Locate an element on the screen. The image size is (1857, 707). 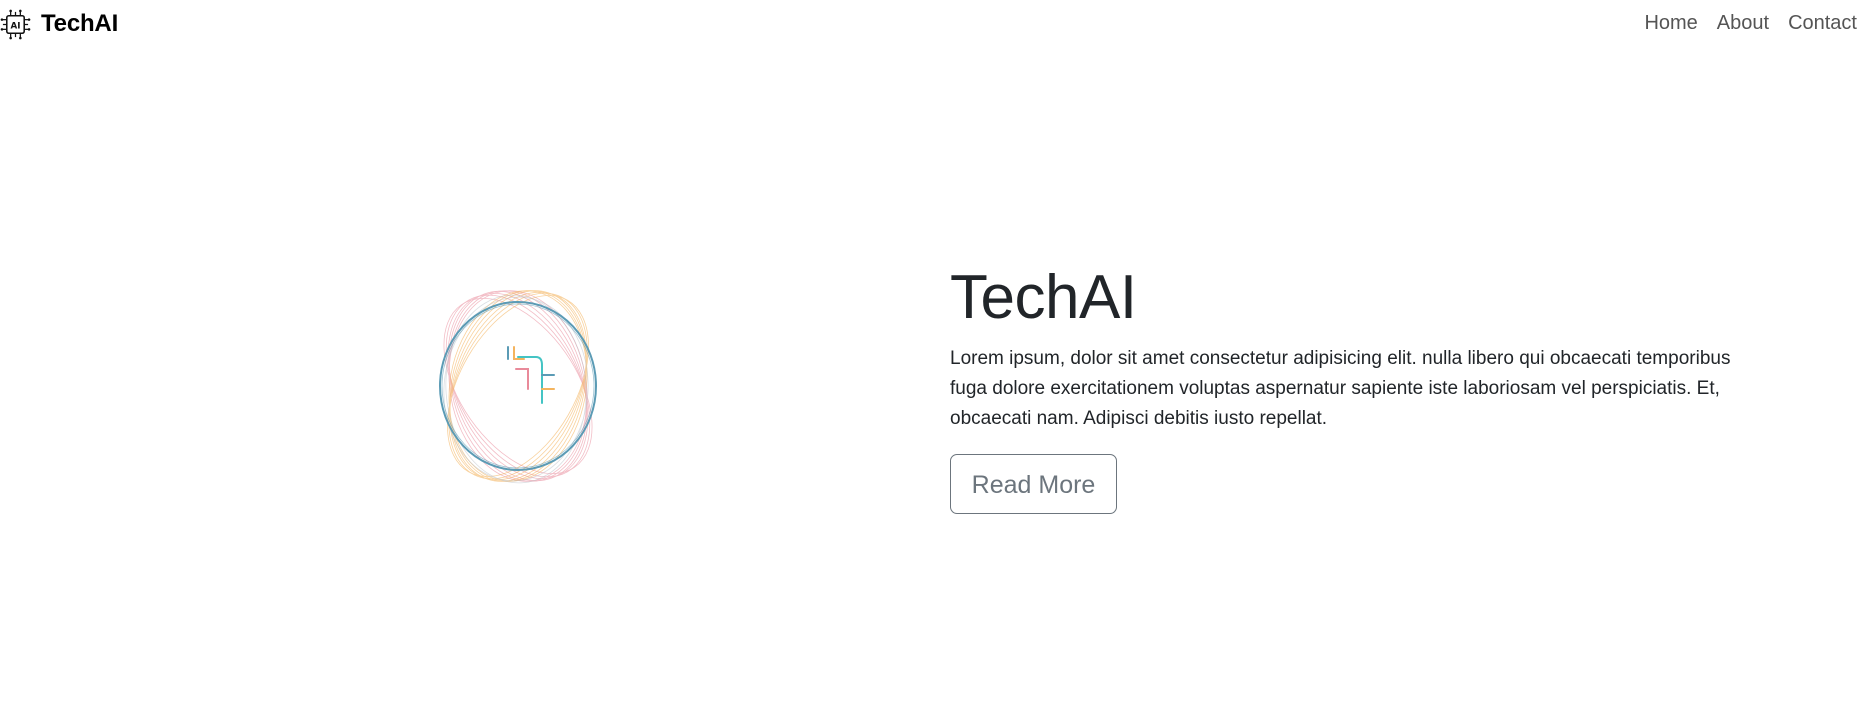
navbar: AI TechAI Home About Contact is located at coordinates (928, 24).